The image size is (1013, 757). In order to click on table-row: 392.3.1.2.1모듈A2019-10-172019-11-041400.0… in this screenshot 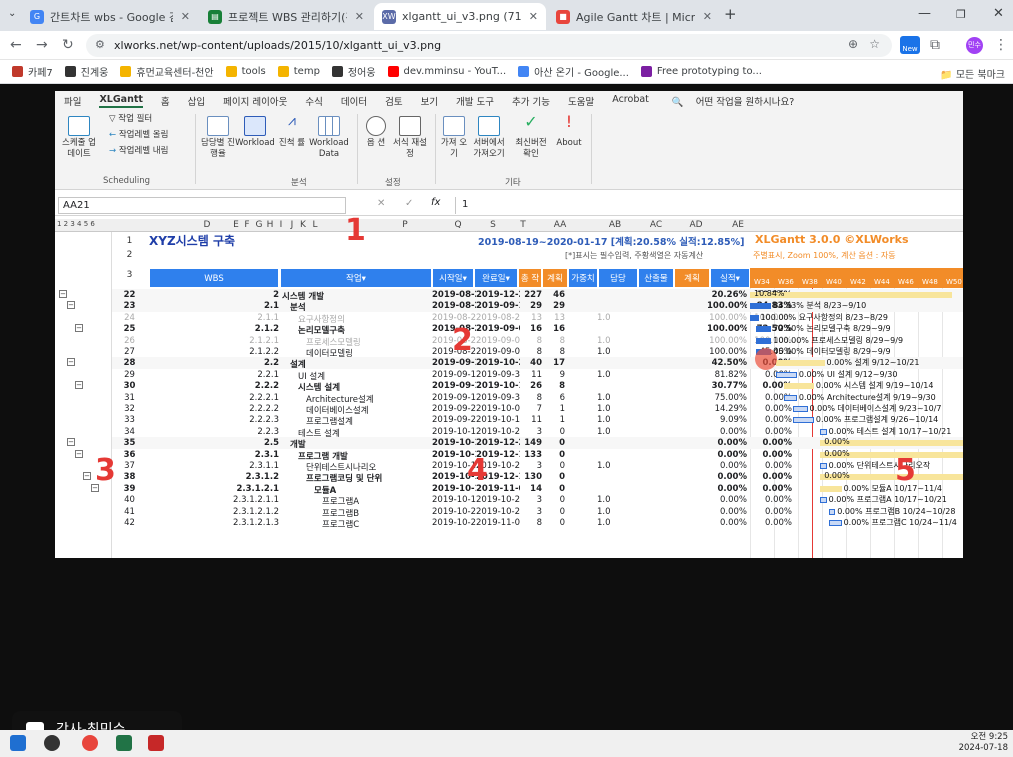, I will do `click(537, 489)`.